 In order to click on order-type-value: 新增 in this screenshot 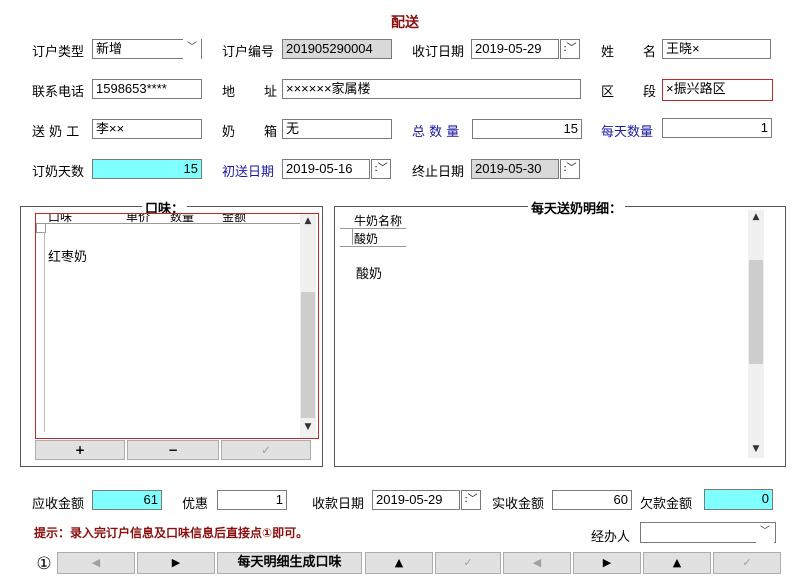, I will do `click(109, 48)`.